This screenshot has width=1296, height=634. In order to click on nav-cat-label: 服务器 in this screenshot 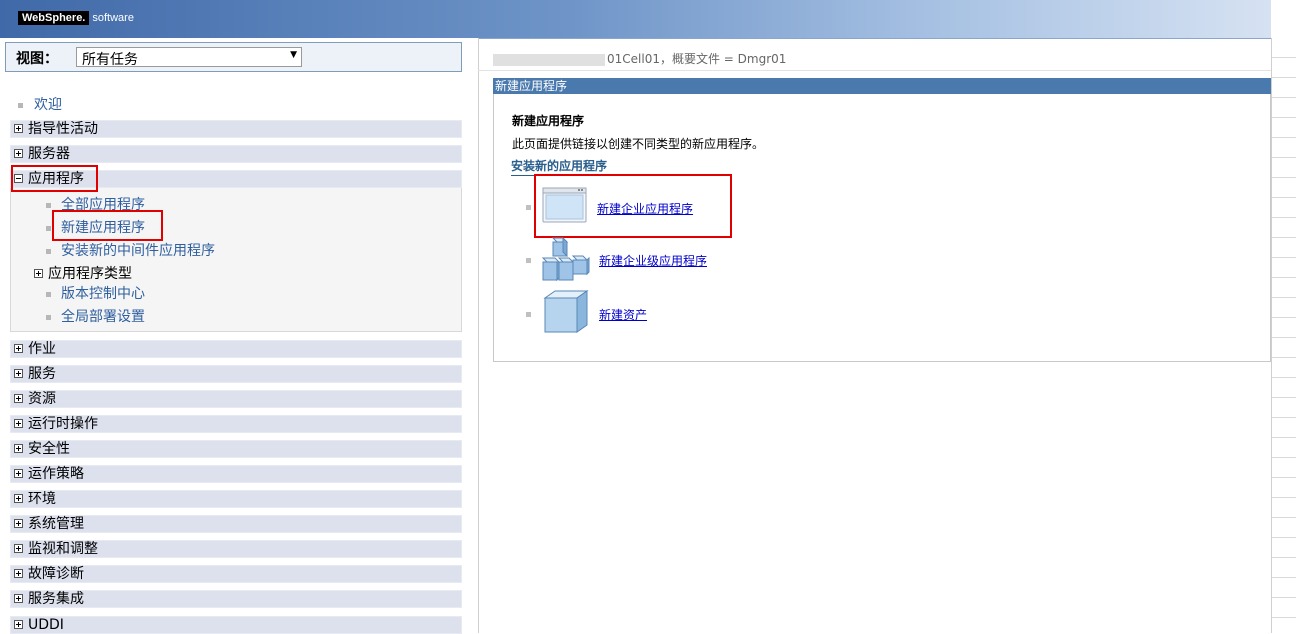, I will do `click(49, 154)`.